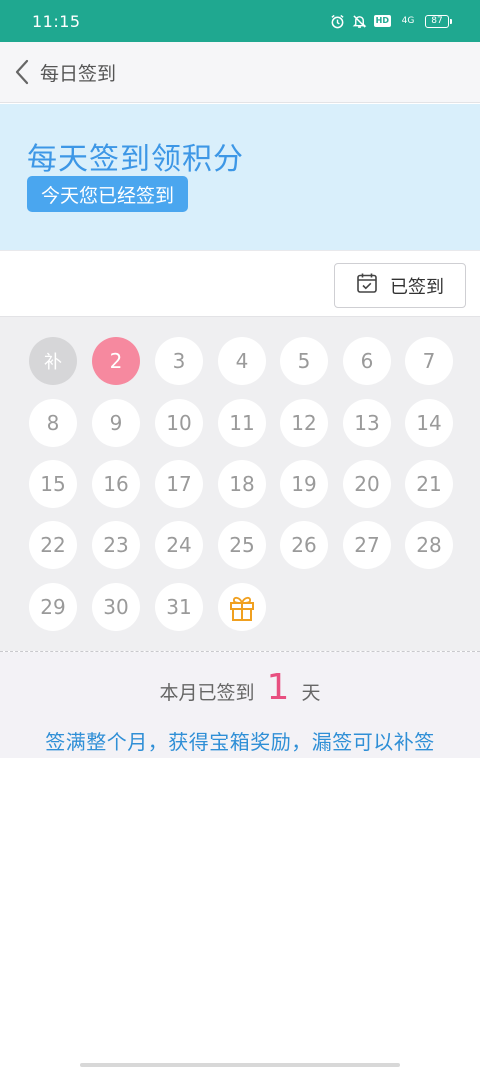 The width and height of the screenshot is (480, 1067). I want to click on calendar-day: 25, so click(242, 545).